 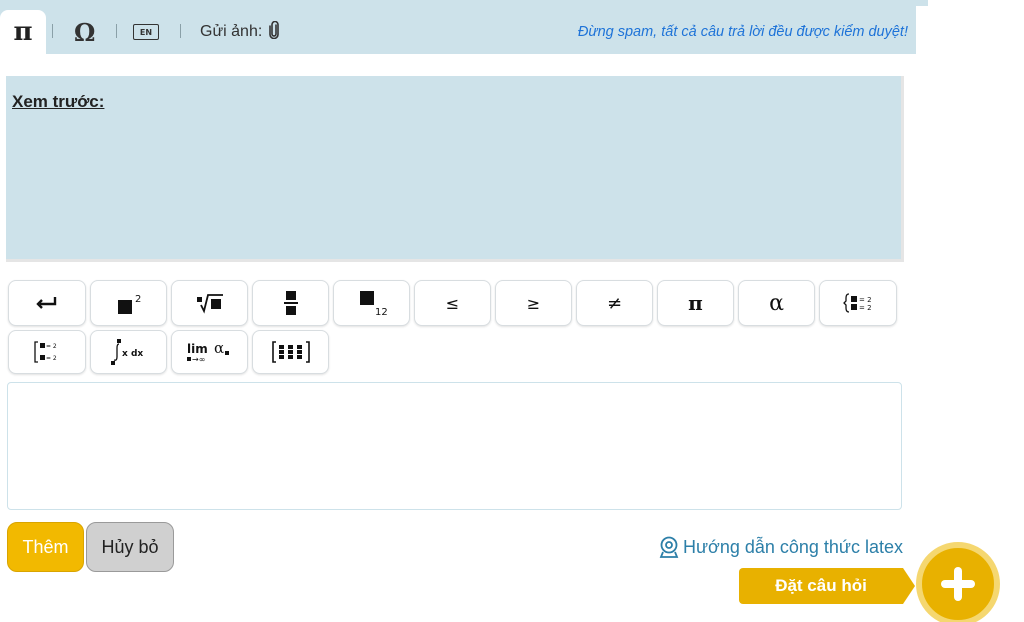 I want to click on svg-text: 12, so click(x=381, y=312).